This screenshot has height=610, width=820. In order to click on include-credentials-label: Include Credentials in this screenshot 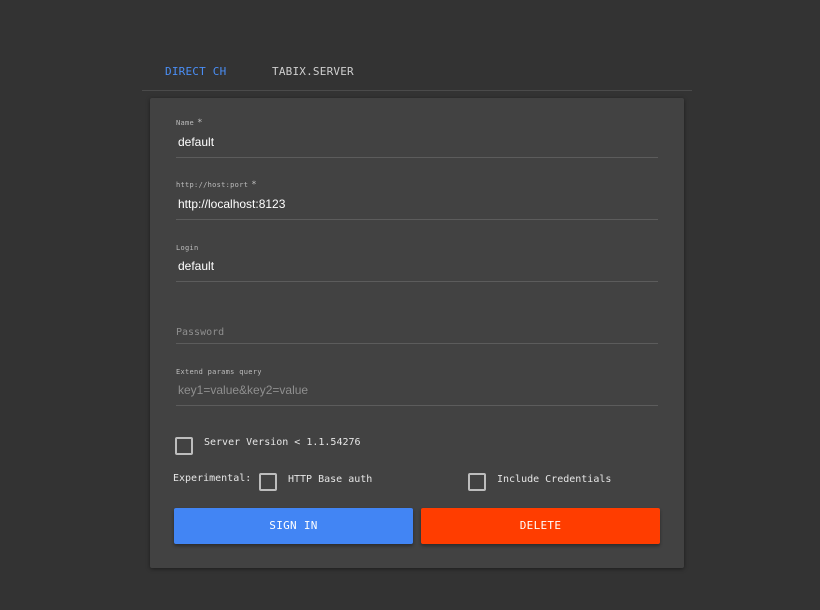, I will do `click(554, 479)`.